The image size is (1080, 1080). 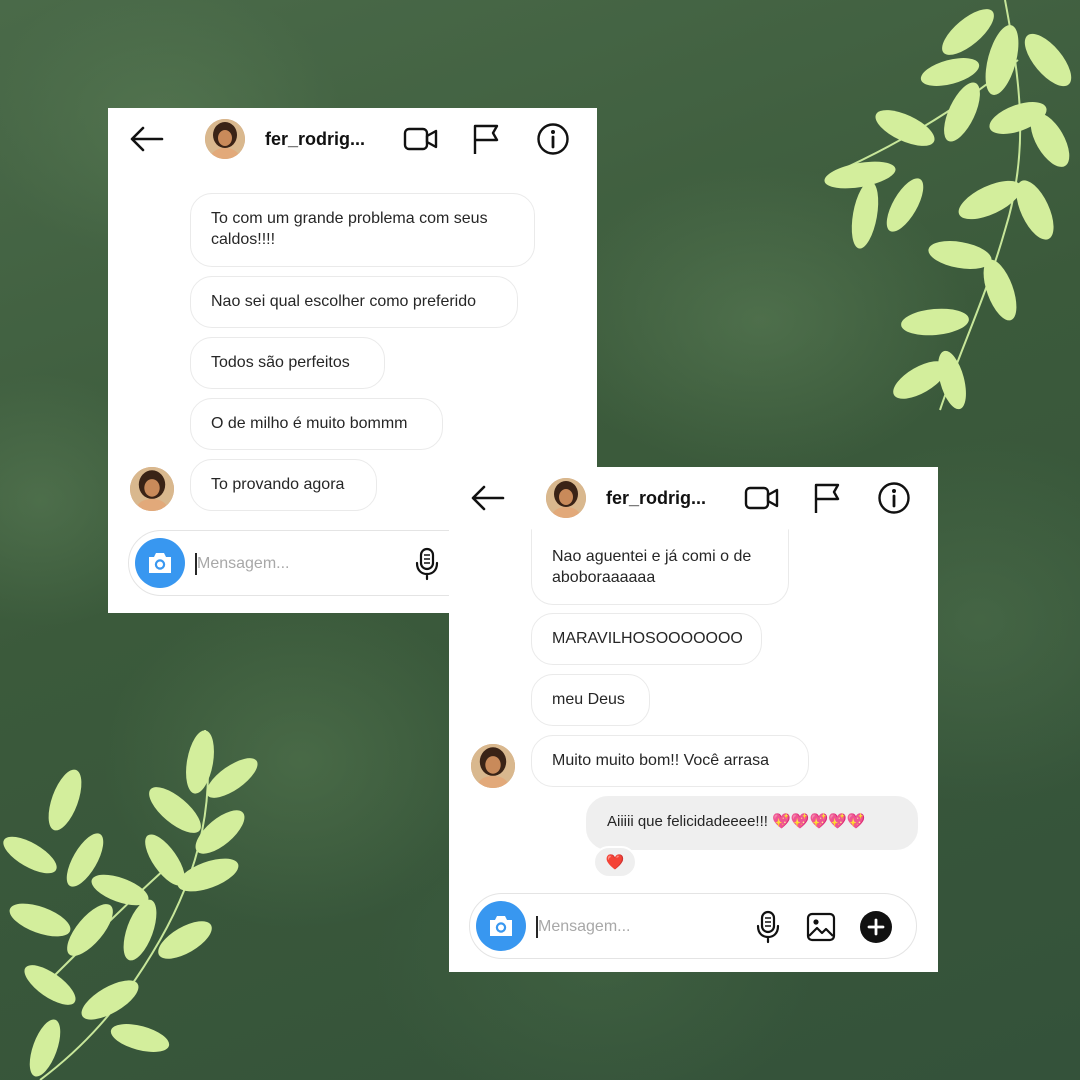 I want to click on incoming-message: O de milho é muito bommm, so click(x=316, y=424).